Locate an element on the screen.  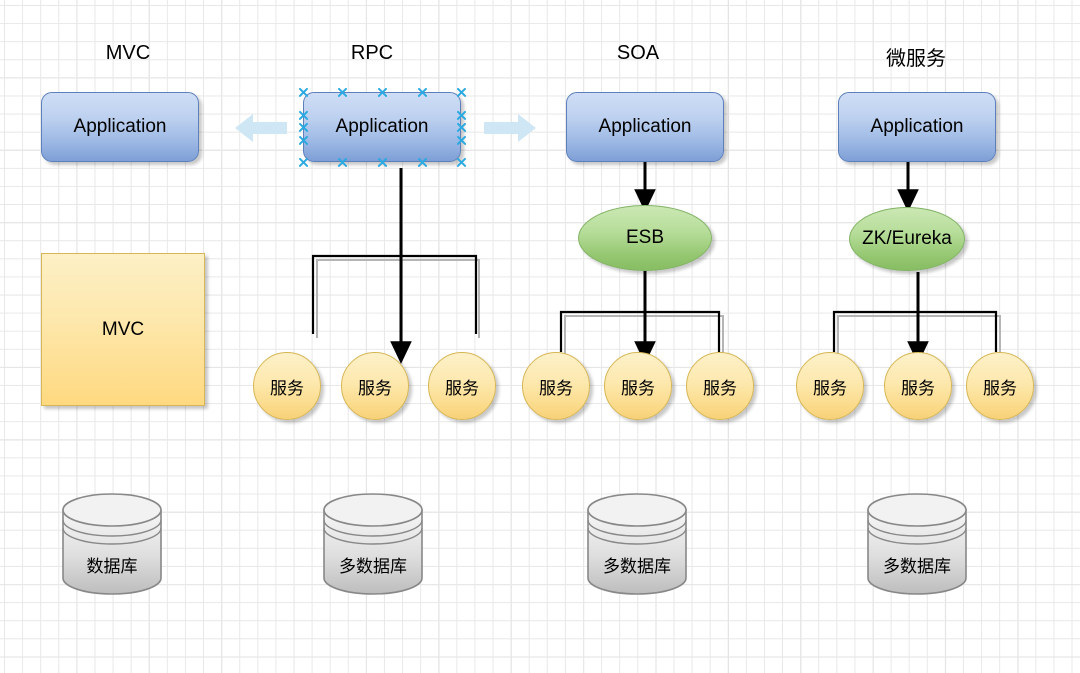
ms-application-box: Application is located at coordinates (917, 127).